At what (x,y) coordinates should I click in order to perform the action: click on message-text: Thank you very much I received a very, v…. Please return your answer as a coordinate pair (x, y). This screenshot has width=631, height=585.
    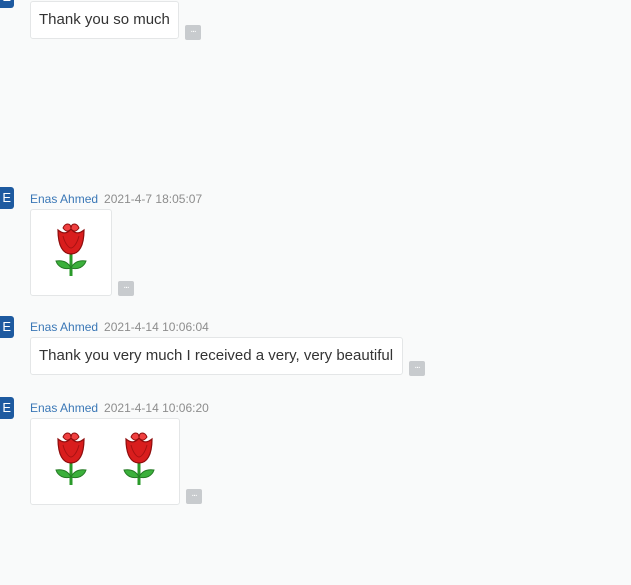
    Looking at the image, I should click on (216, 355).